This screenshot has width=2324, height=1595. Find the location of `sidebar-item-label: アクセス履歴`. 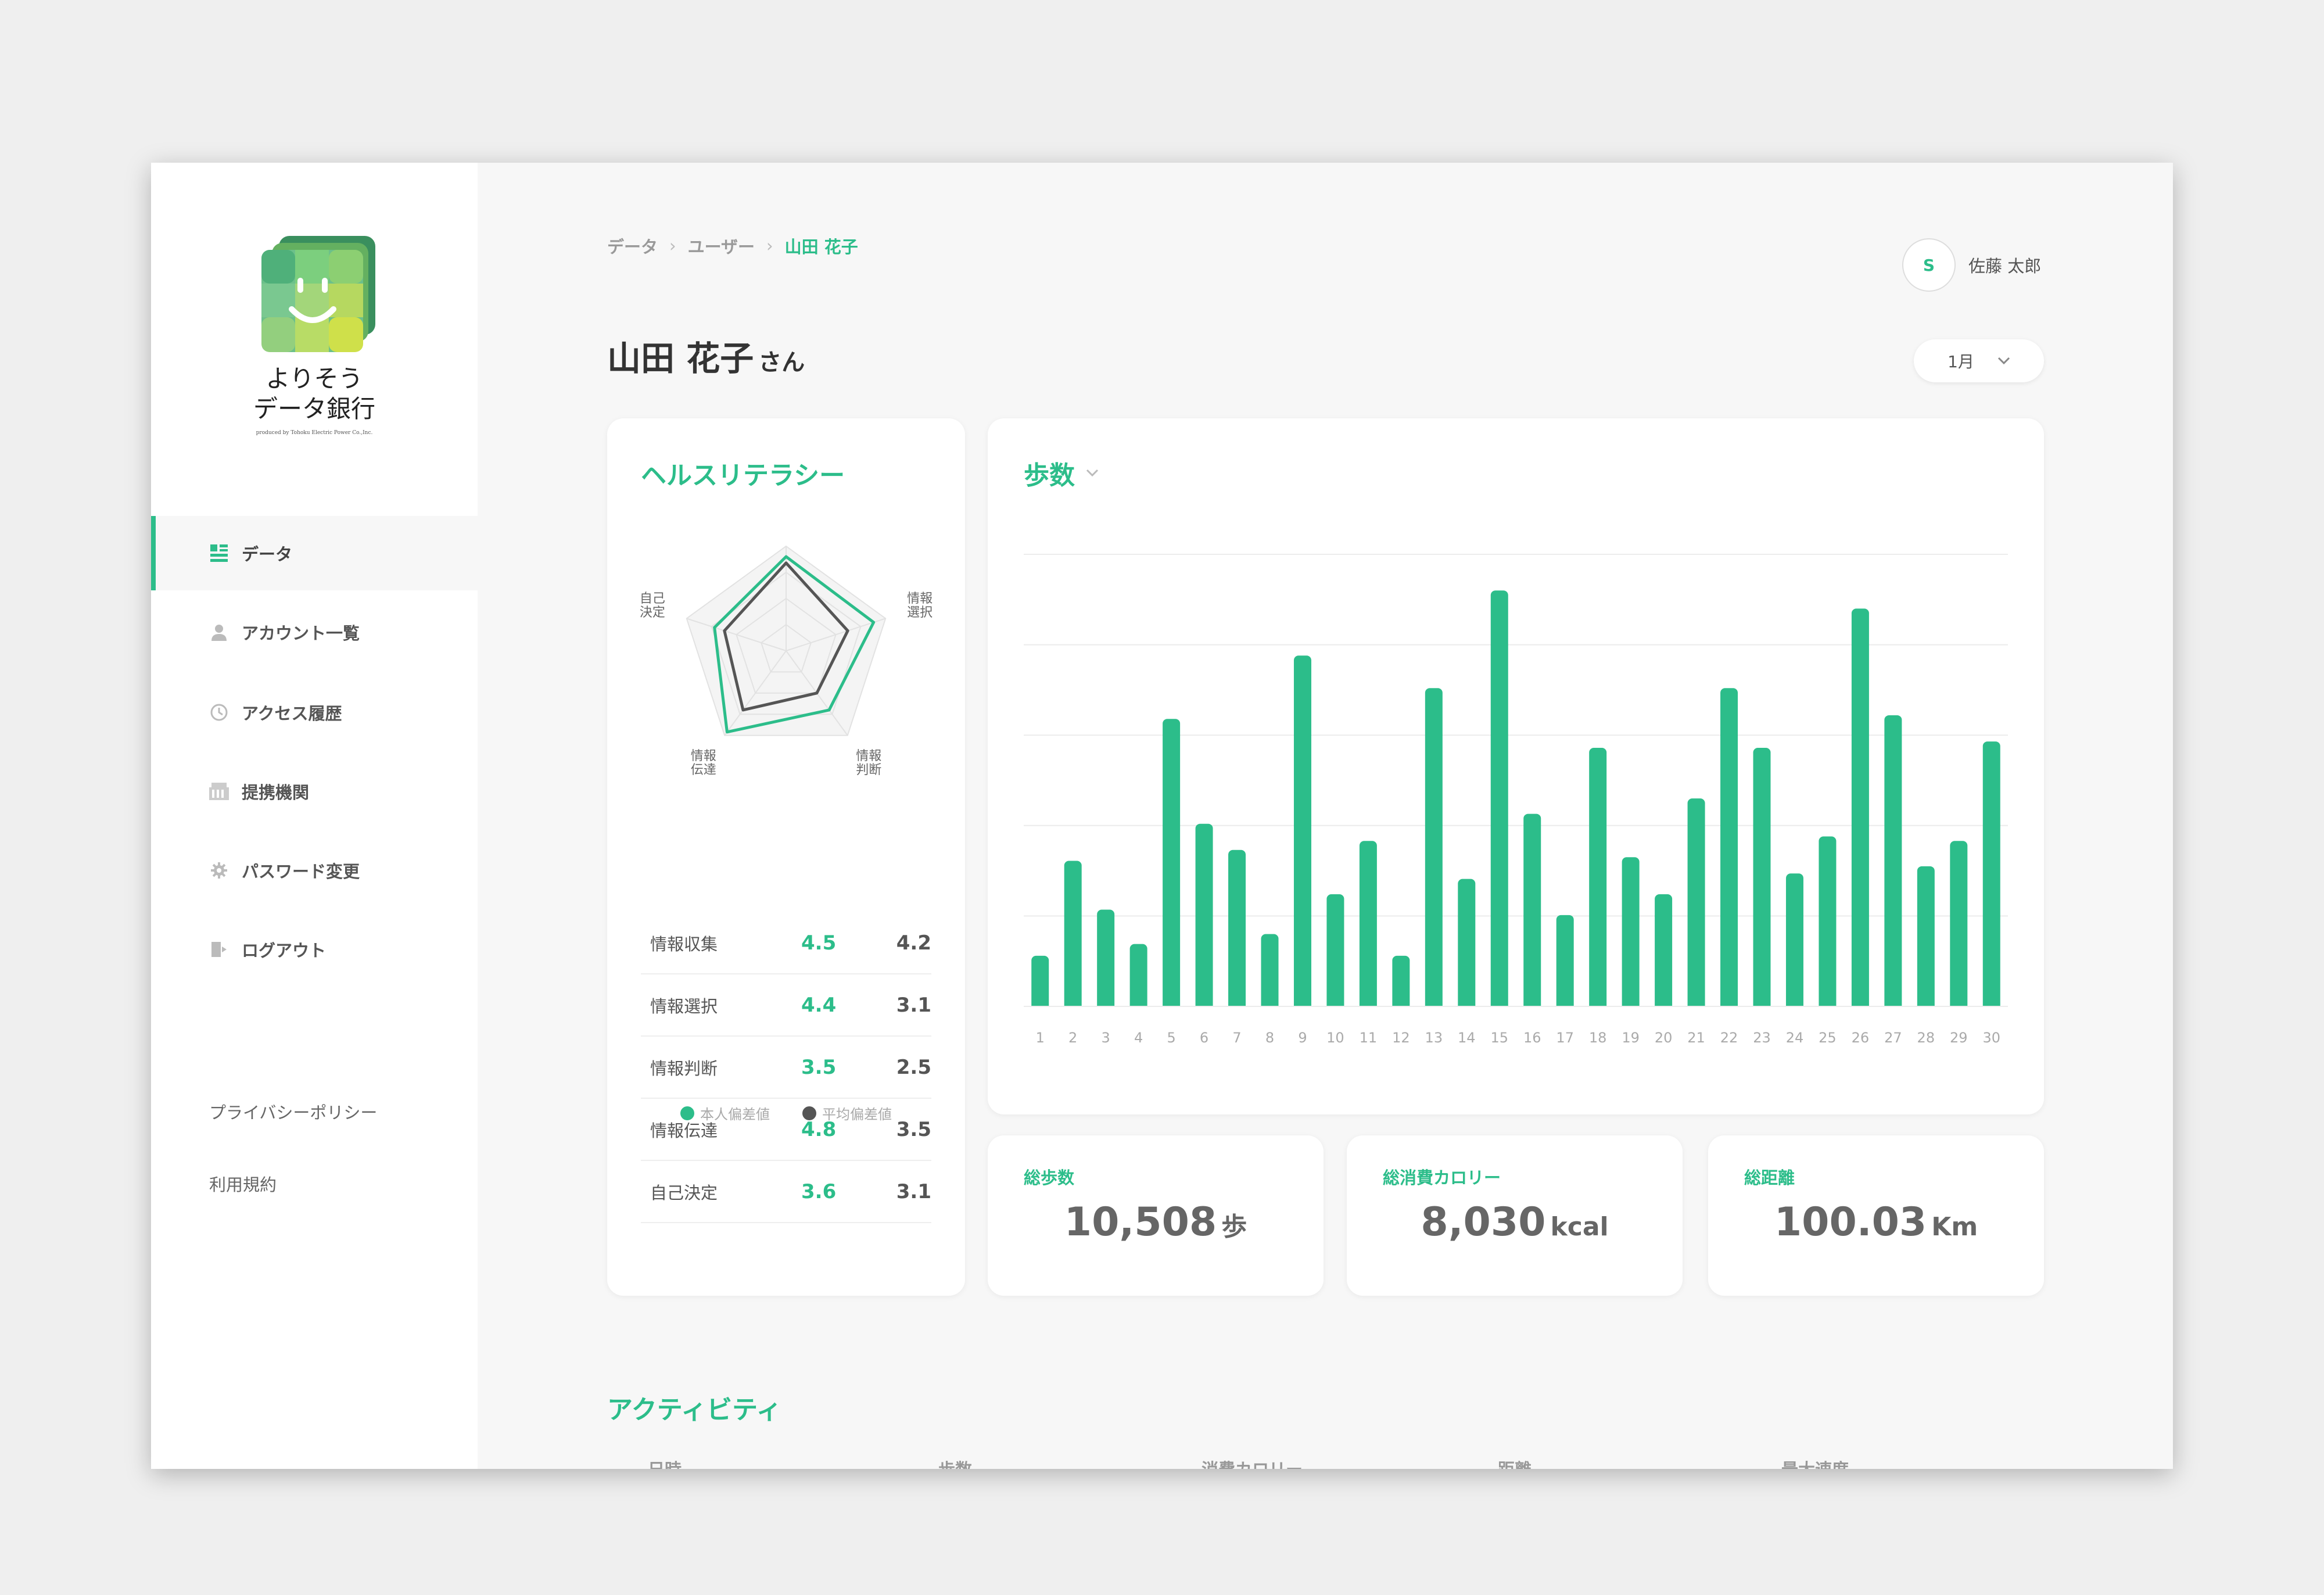

sidebar-item-label: アクセス履歴 is located at coordinates (292, 713).